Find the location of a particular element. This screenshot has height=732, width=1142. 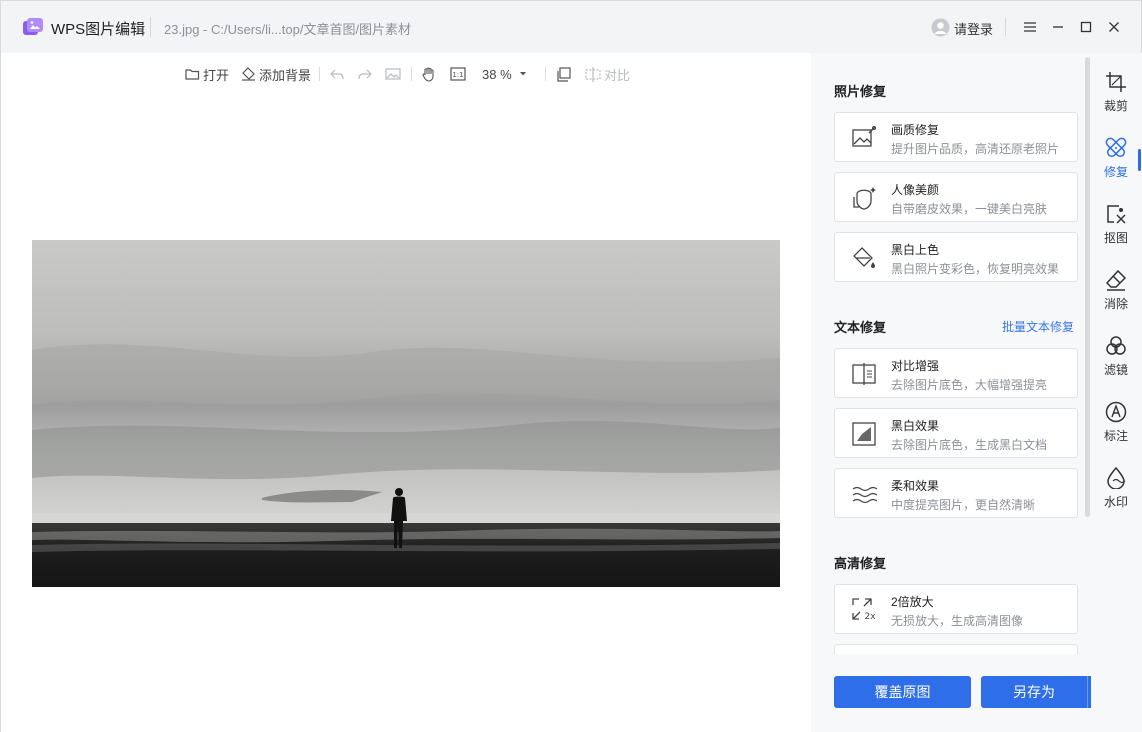

card-colorize: 黑白上色 黑白照片变彩色，恢复明亮效果 is located at coordinates (956, 257).